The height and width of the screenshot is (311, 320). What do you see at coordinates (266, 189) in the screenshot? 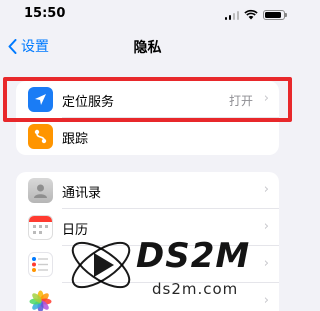
I see `chevron-right-icon: ›` at bounding box center [266, 189].